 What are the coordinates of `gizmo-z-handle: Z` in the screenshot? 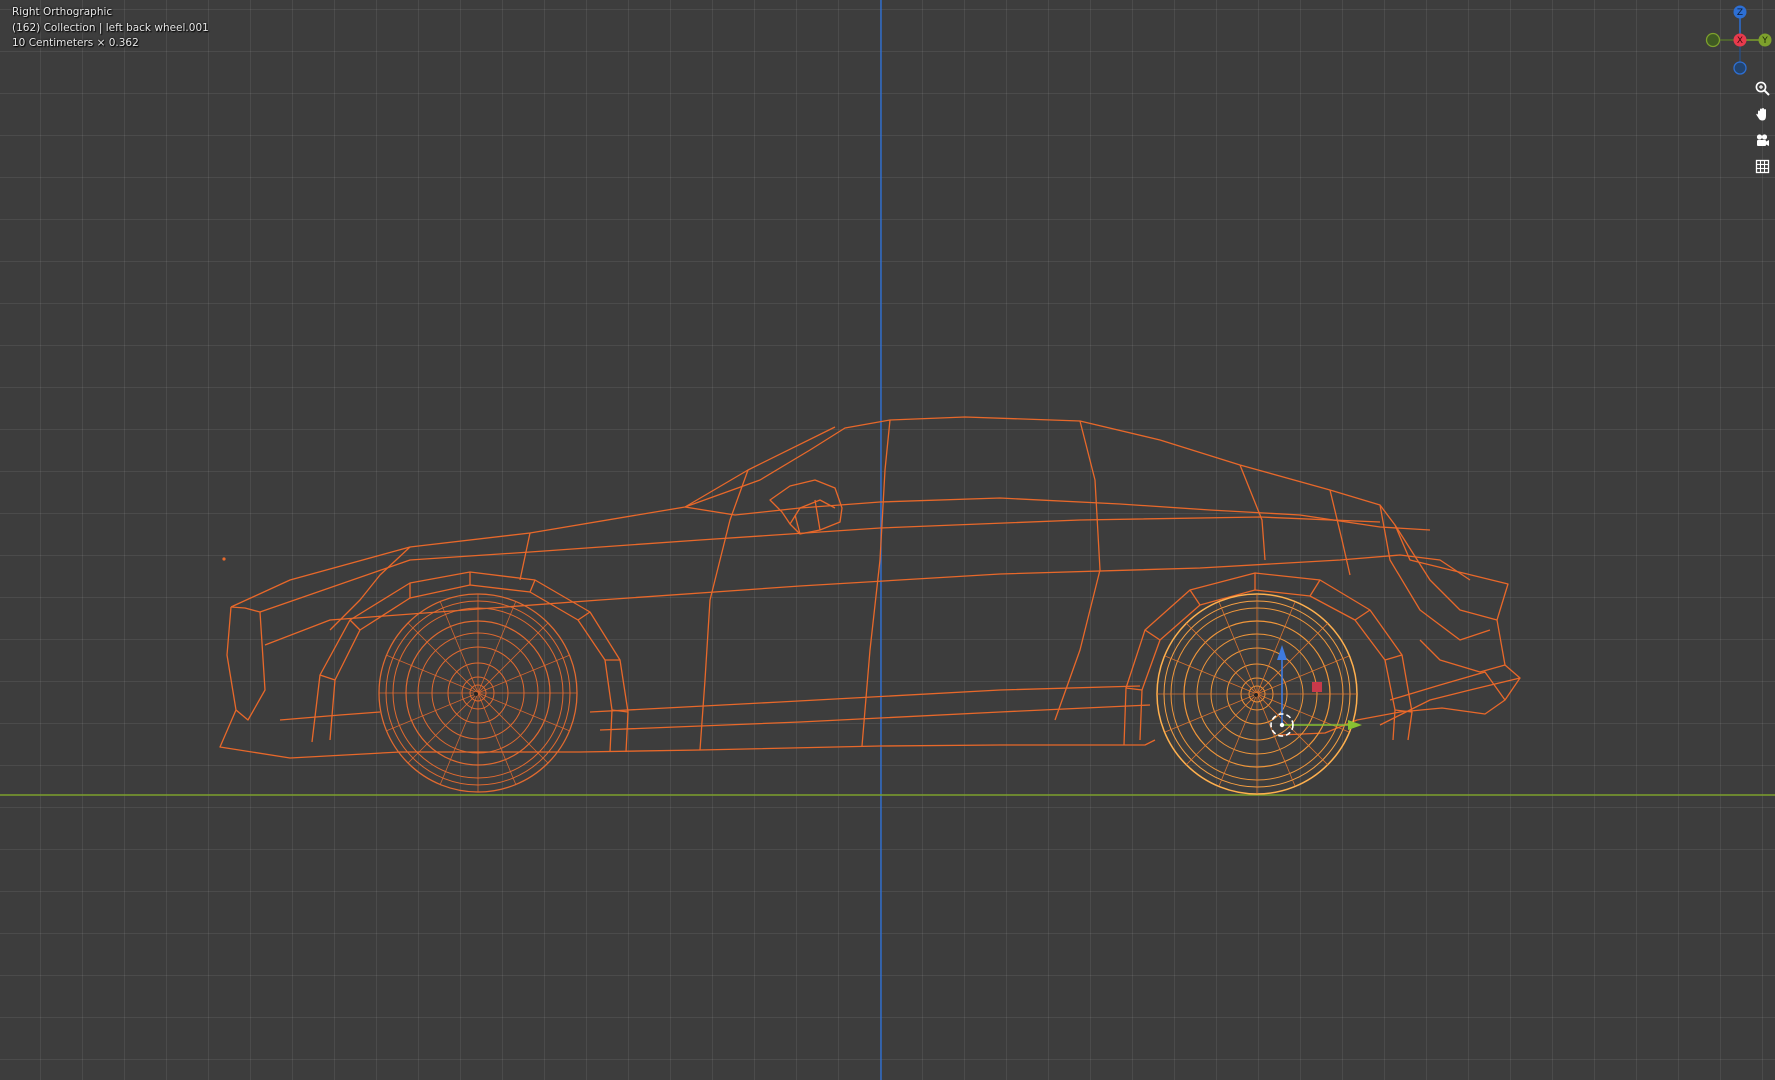 It's located at (1740, 12).